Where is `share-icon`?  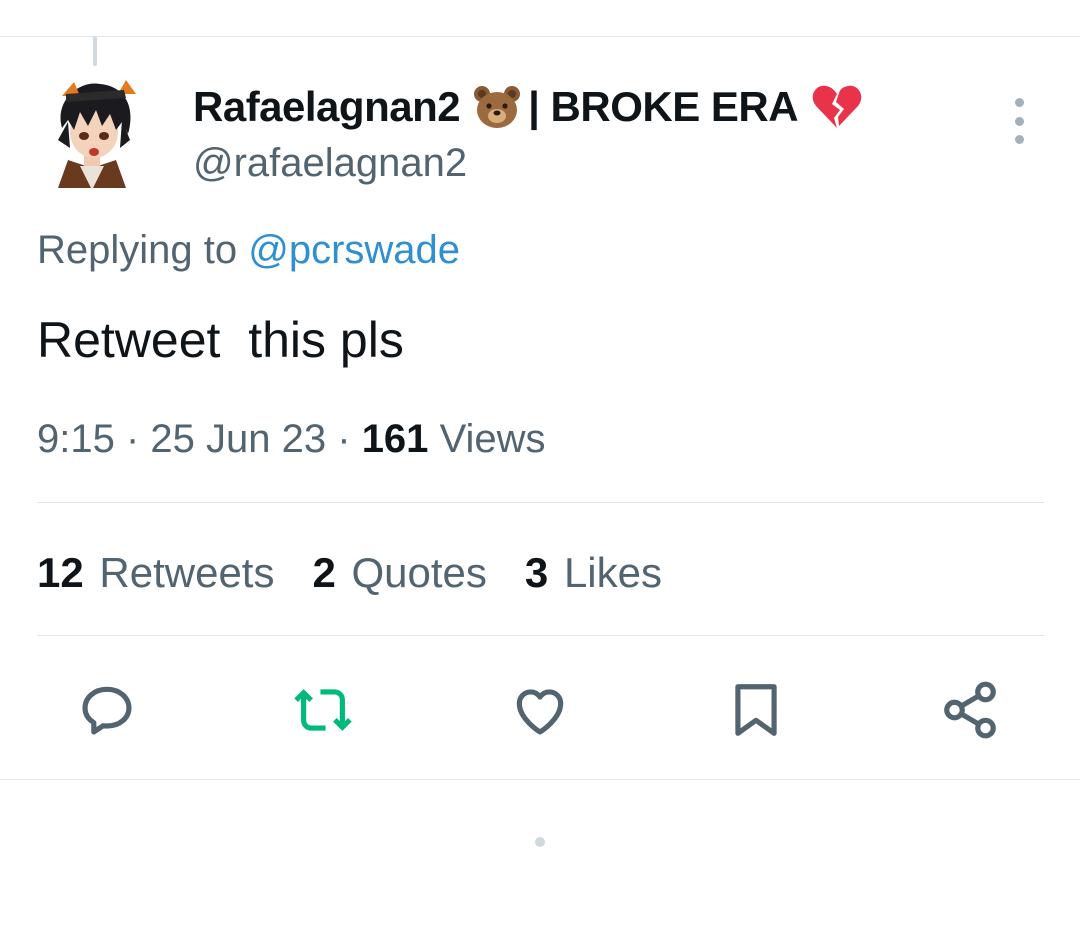
share-icon is located at coordinates (970, 710).